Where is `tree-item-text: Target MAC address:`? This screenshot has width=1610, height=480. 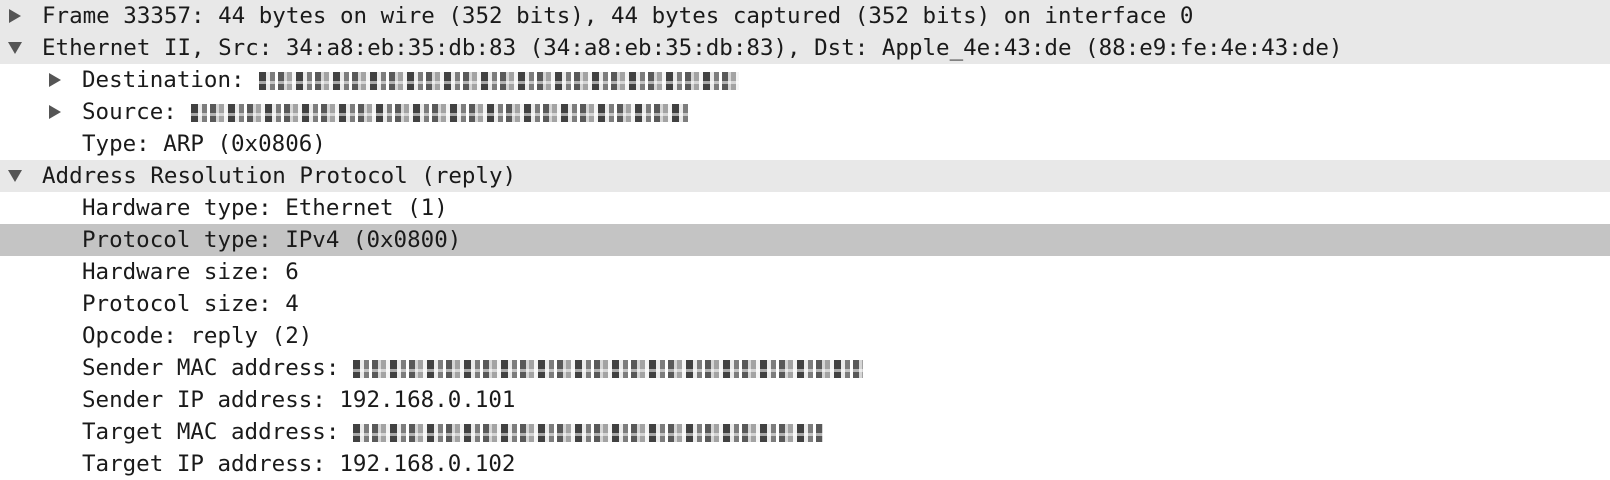
tree-item-text: Target MAC address: is located at coordinates (453, 432).